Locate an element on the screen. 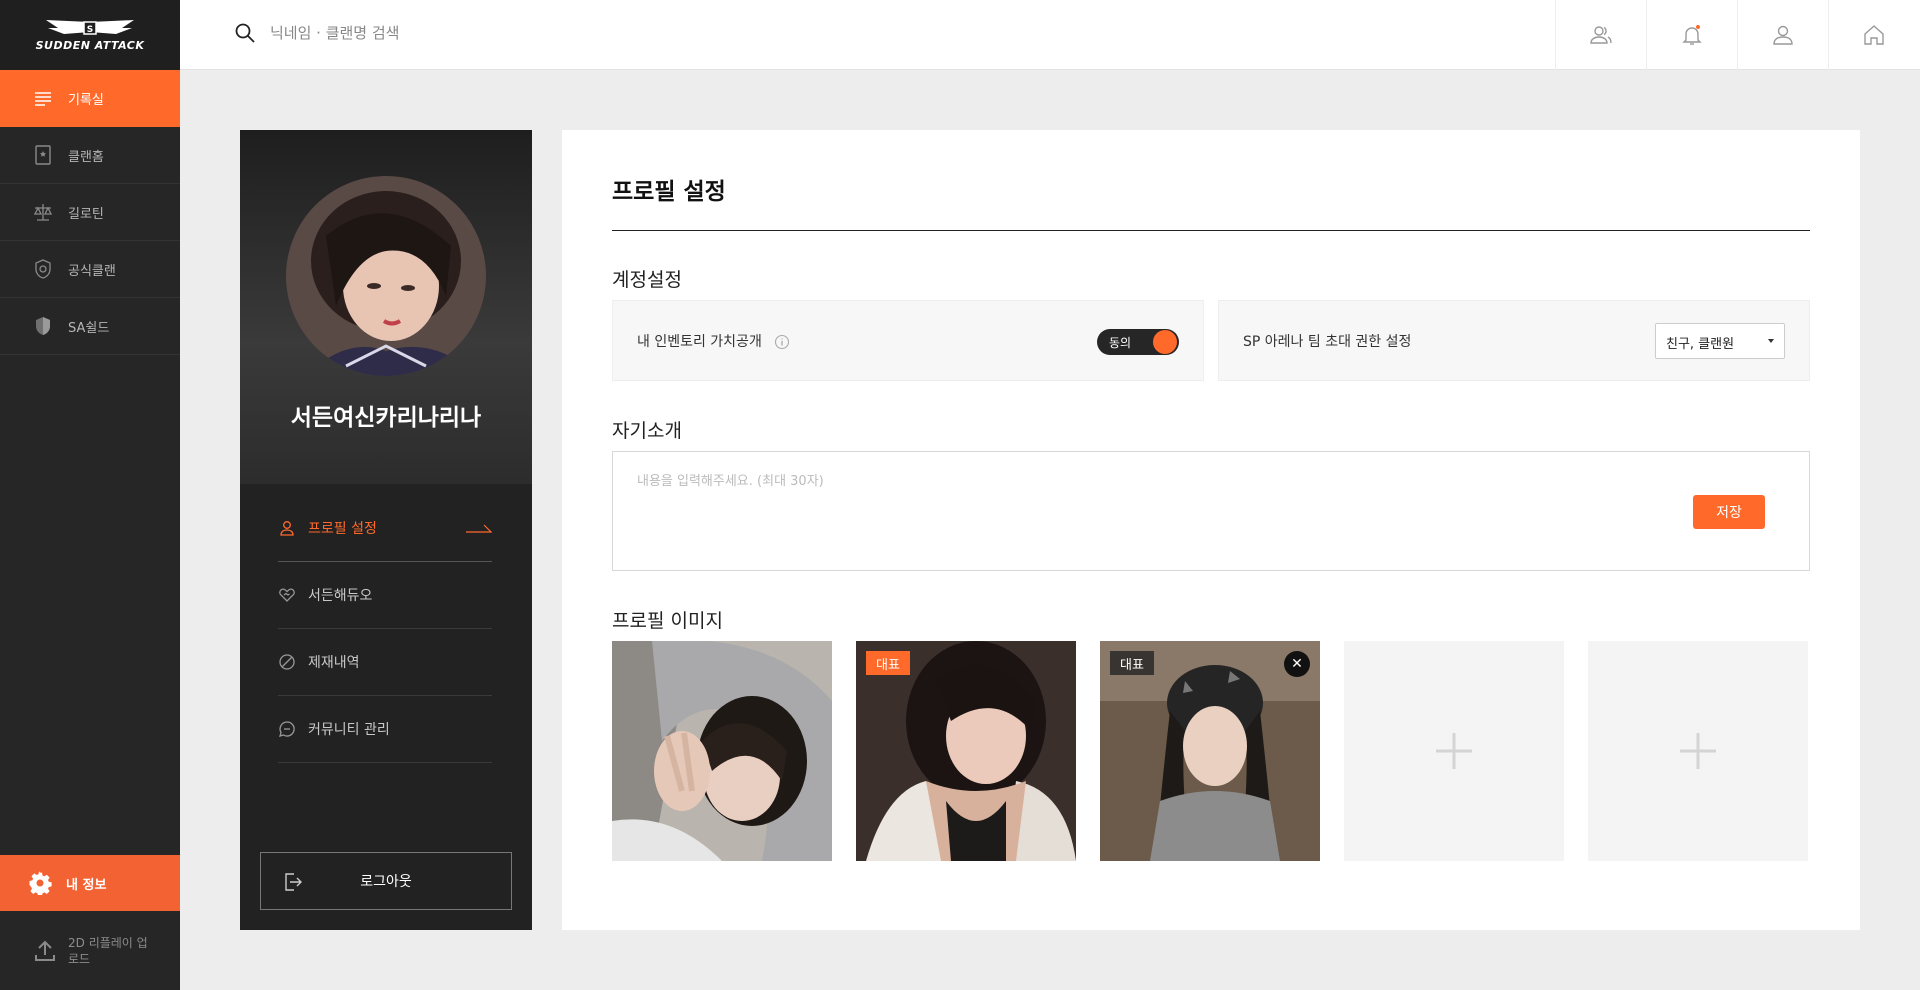 This screenshot has height=990, width=1920. profile-menu-sanctions: 제재내역 is located at coordinates (385, 662).